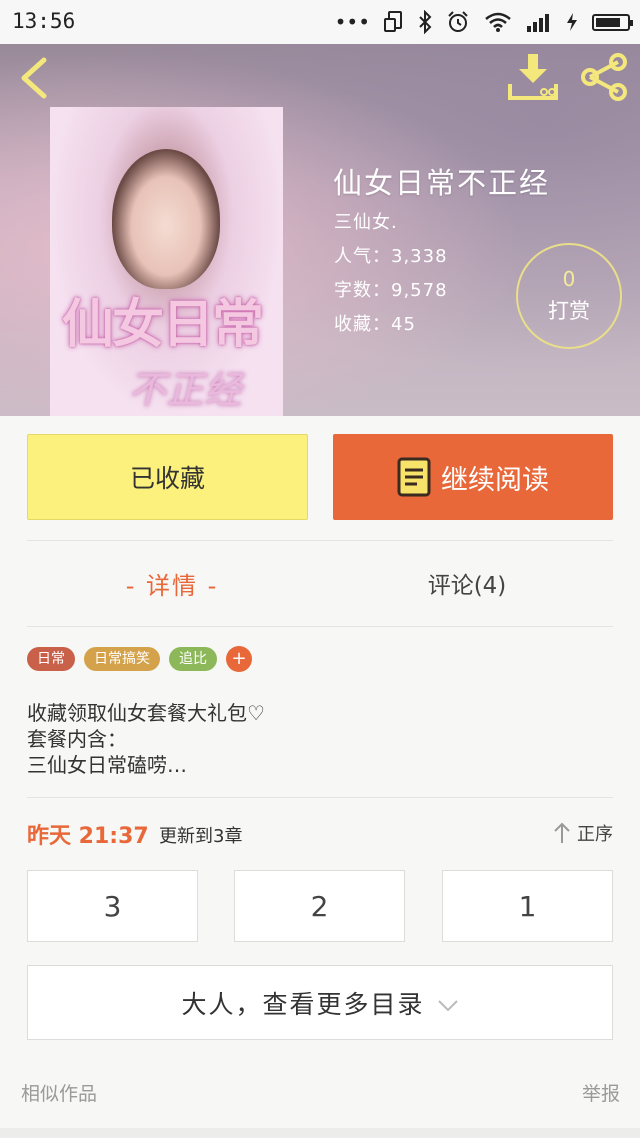  I want to click on cover-subtitle: 不正经, so click(185, 390).